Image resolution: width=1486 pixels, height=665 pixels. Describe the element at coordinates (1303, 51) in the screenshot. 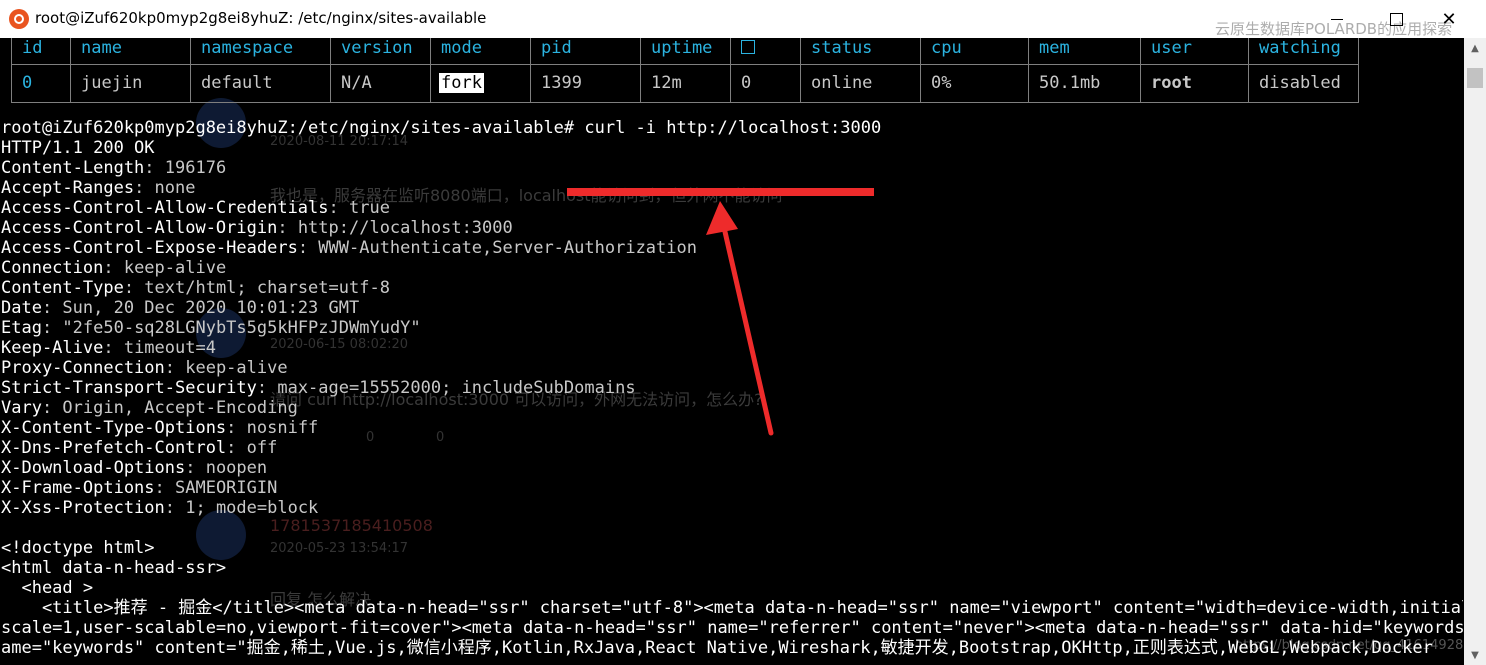

I see `column-header: watching` at that location.